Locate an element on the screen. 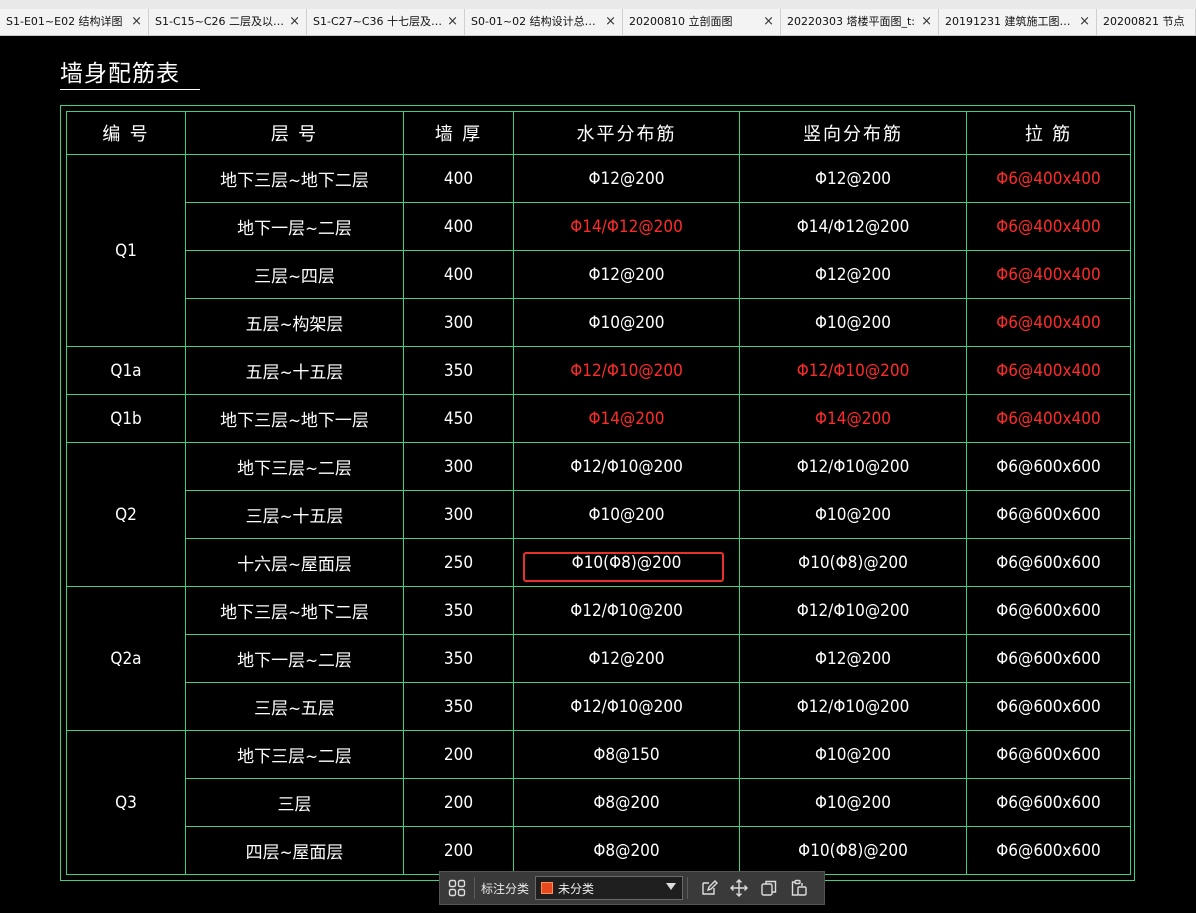 This screenshot has height=913, width=1196. move-icon is located at coordinates (739, 888).